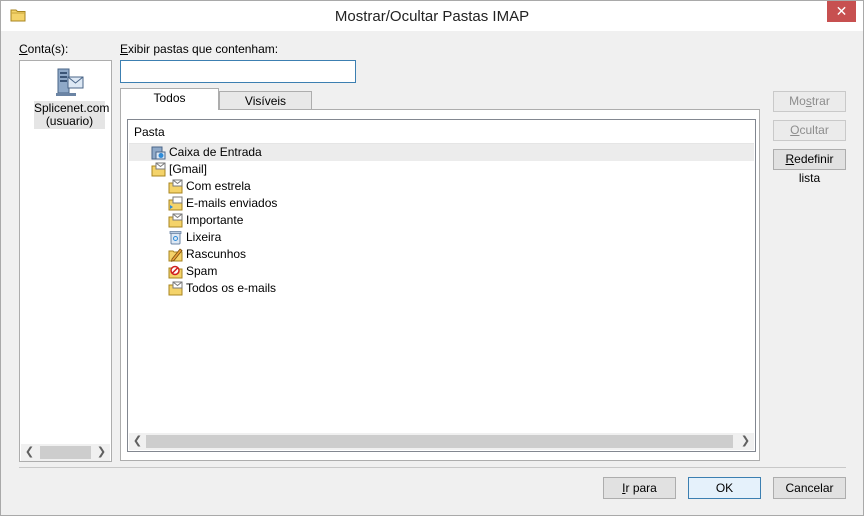 The height and width of the screenshot is (516, 864). I want to click on tree-row: Caixa de Entrada, so click(441, 152).